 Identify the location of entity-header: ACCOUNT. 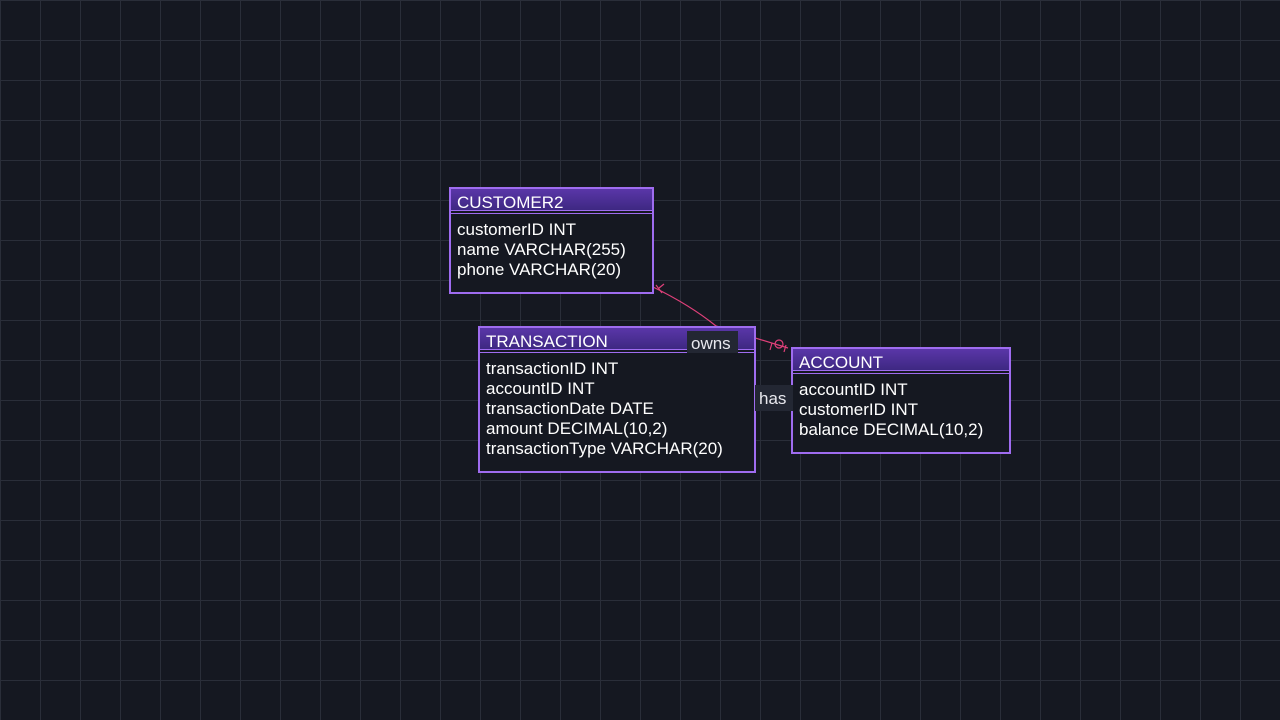
(901, 360).